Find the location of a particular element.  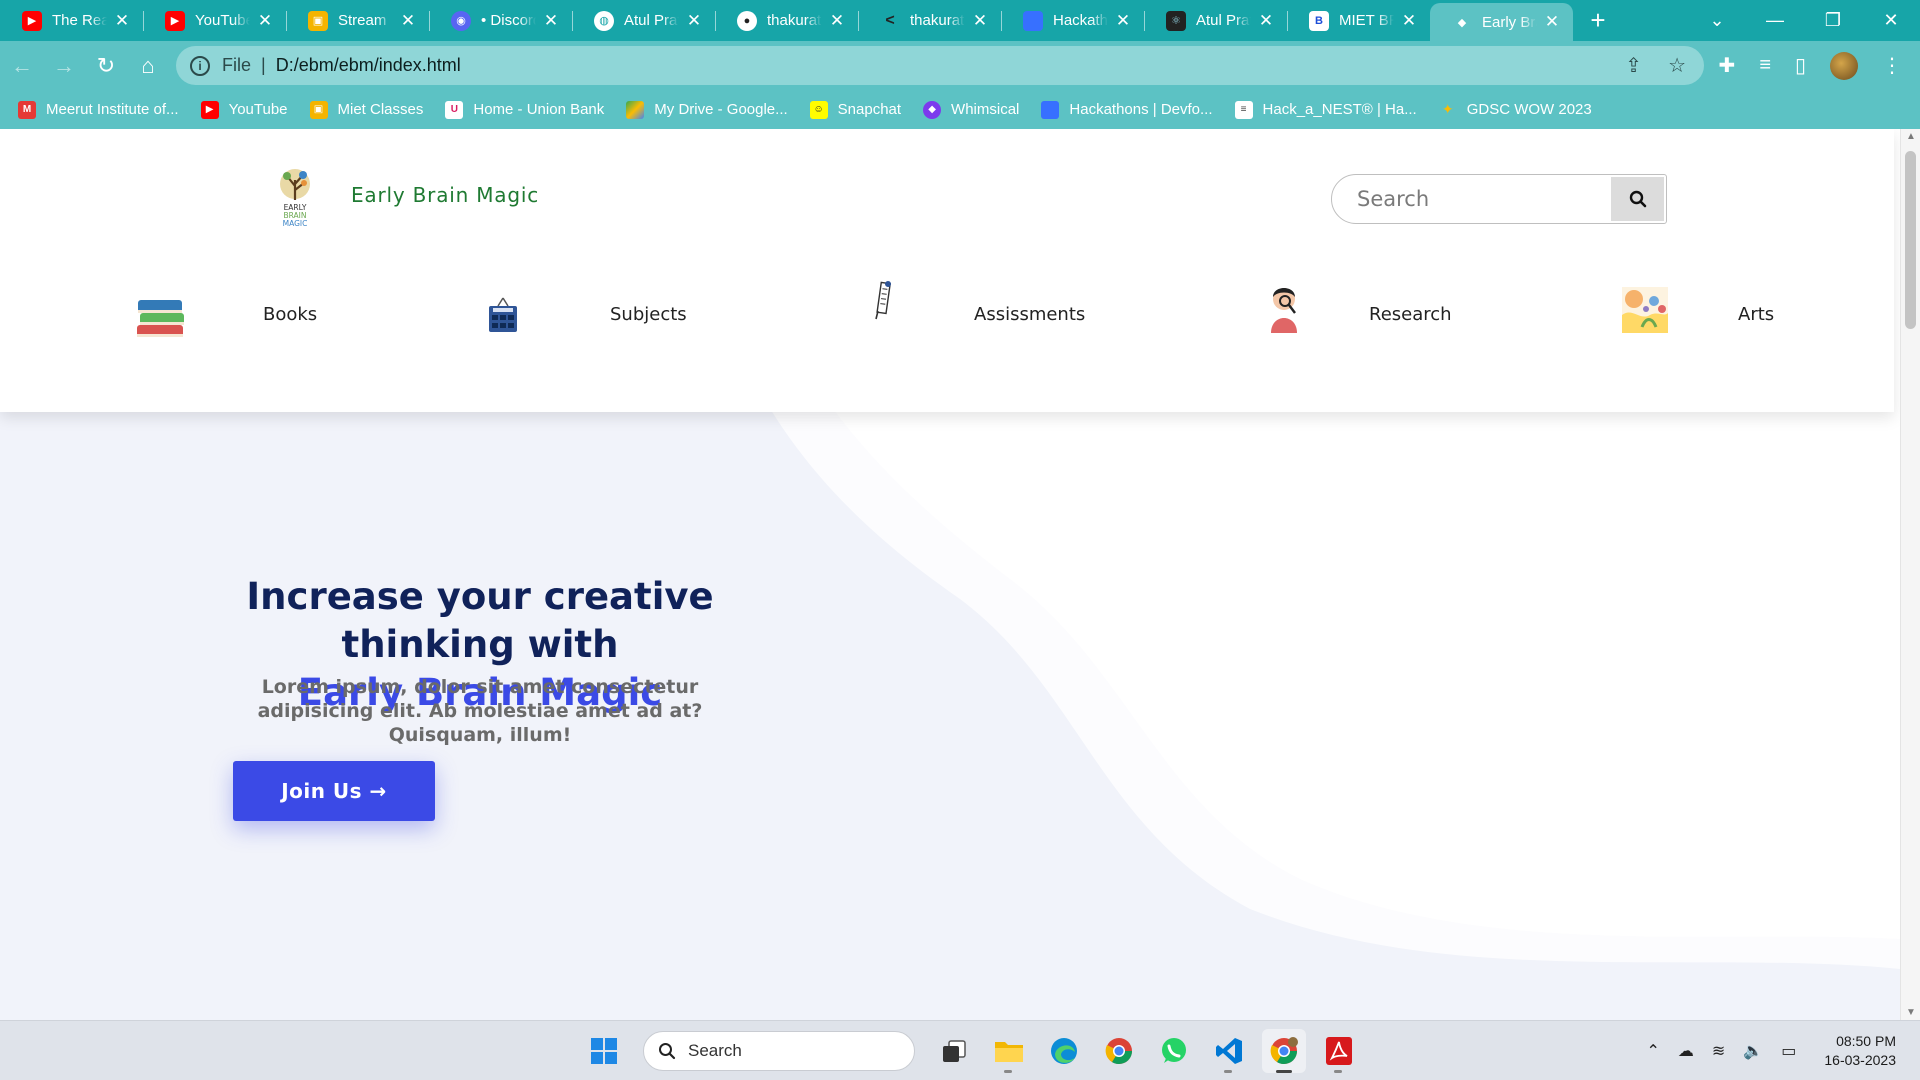

tab-early-brain-magic: ◆ Early Brai ✕ is located at coordinates (1501, 22).